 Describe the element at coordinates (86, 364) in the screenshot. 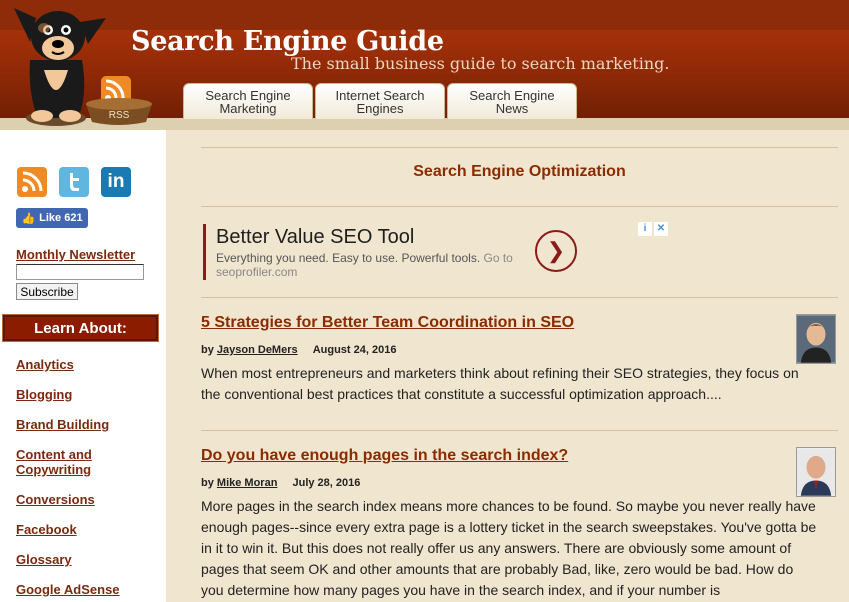

I see `category-link-analytics: Analytics` at that location.